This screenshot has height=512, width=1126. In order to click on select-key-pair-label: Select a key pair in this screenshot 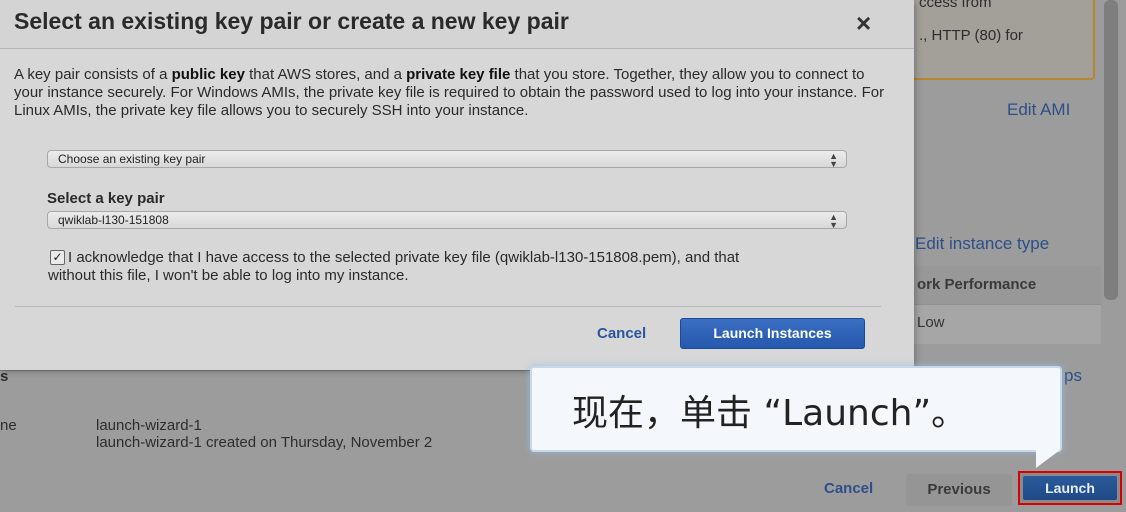, I will do `click(106, 198)`.